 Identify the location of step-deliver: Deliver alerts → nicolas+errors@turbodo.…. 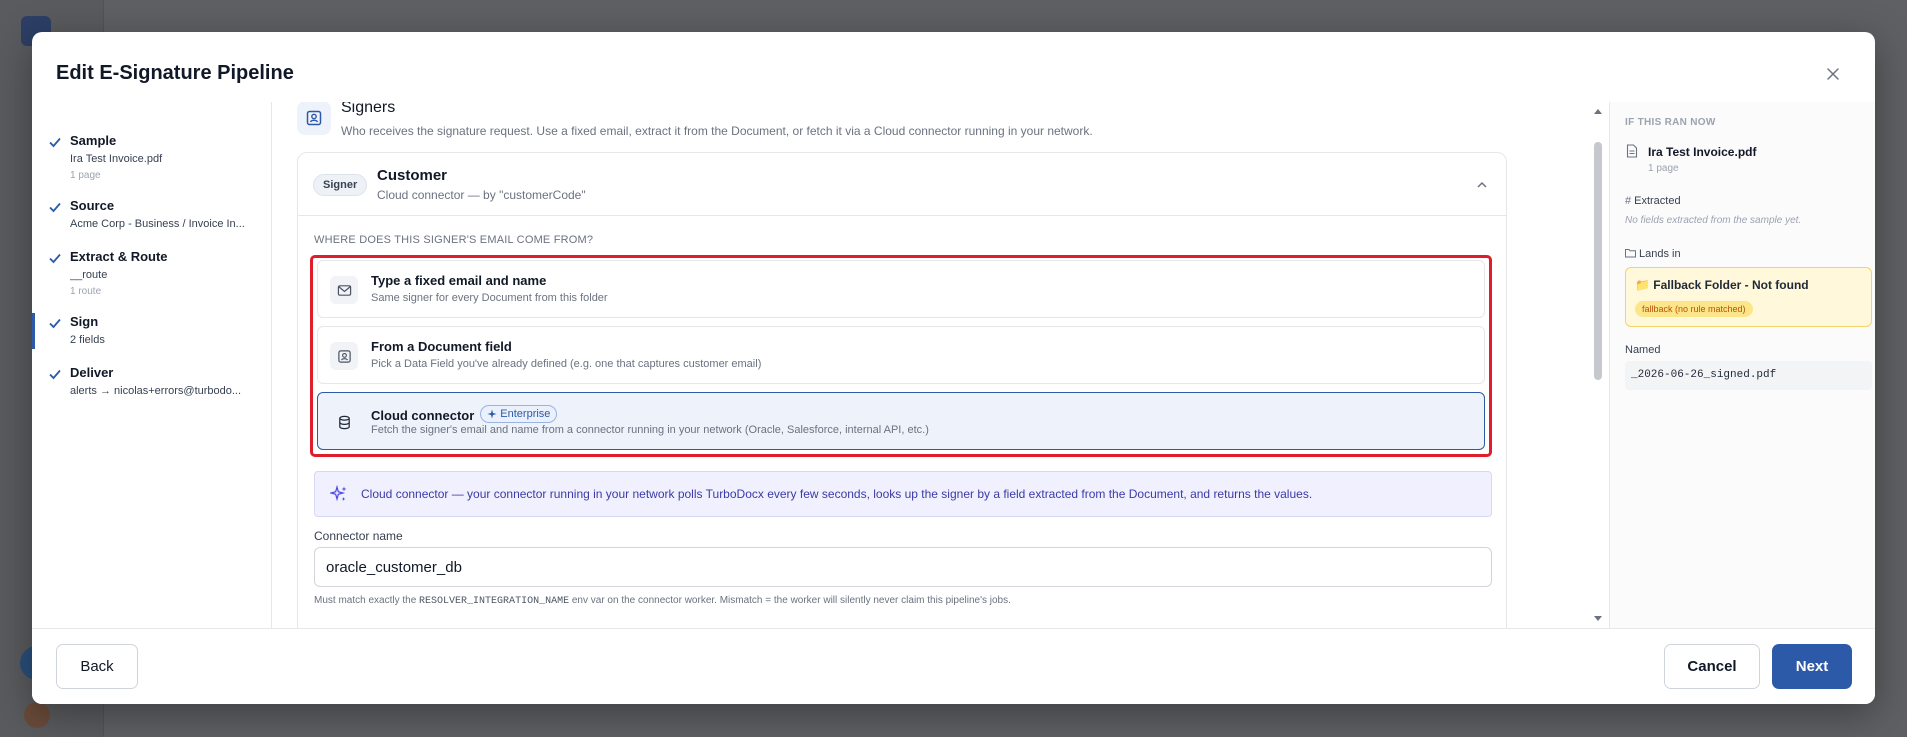
(151, 382).